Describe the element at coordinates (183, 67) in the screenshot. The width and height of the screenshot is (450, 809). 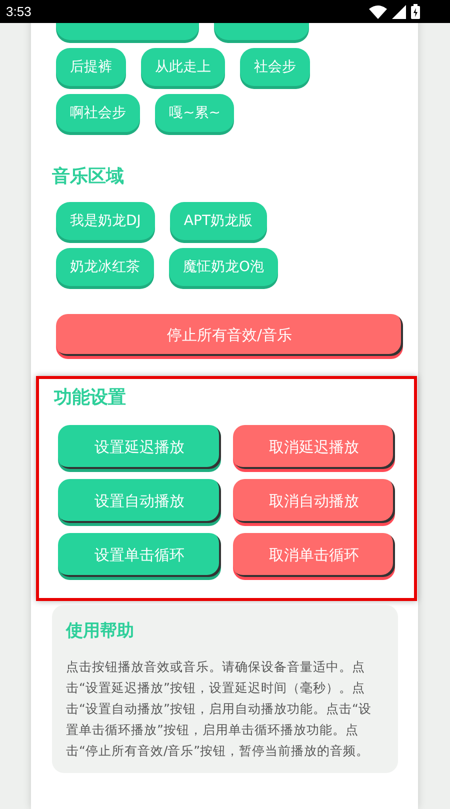
I see `sound-button: 从此走上` at that location.